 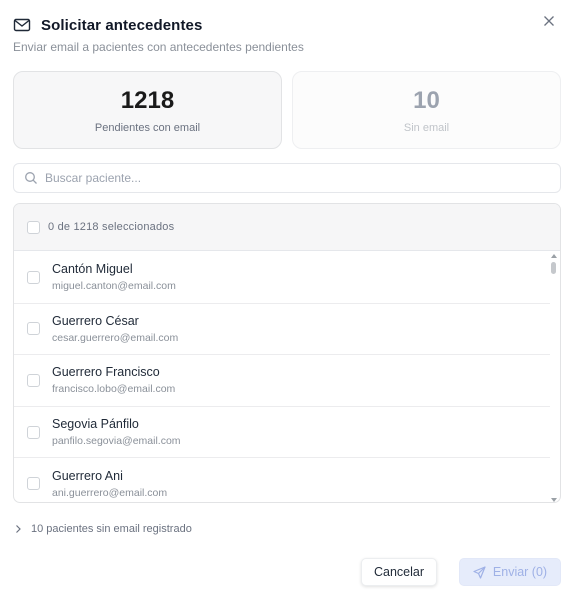 What do you see at coordinates (282, 278) in the screenshot?
I see `list-item: Cantón Miguel miguel.canton@email.com` at bounding box center [282, 278].